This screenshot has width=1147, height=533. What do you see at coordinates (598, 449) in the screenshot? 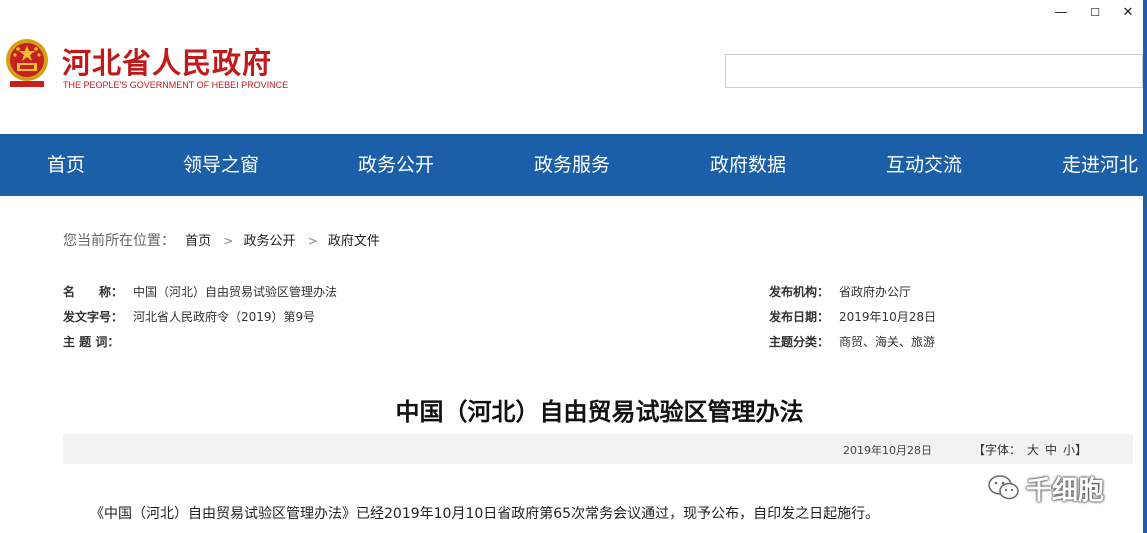
I see `article-info-bar: 2019年10月28日 【字体： 大中小】` at bounding box center [598, 449].